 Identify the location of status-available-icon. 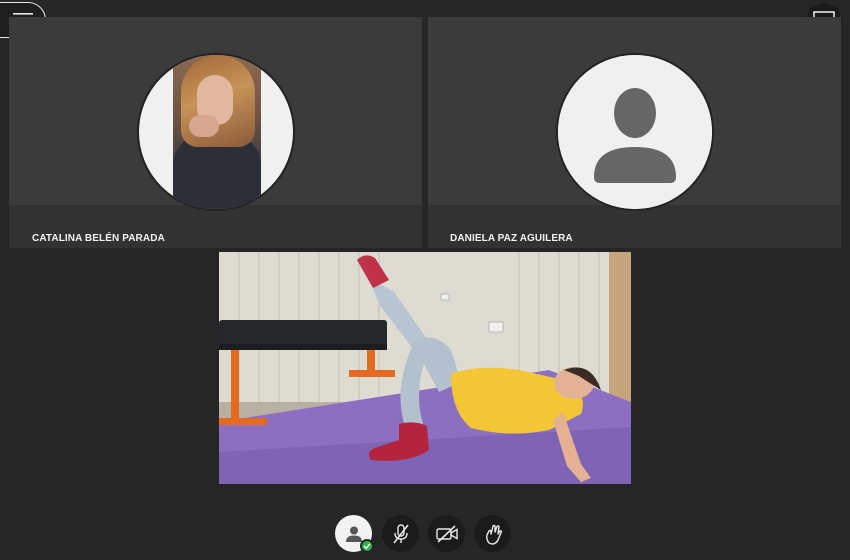
(367, 546).